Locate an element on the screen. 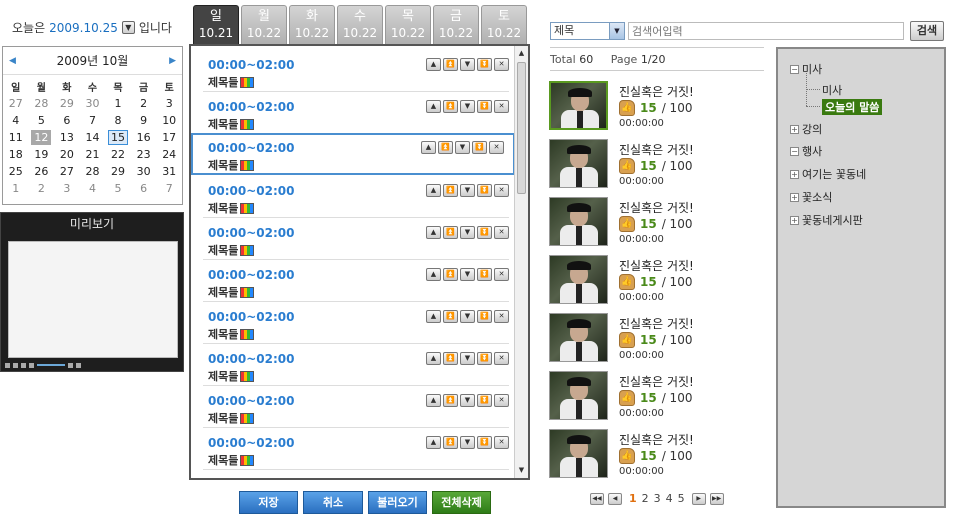  calendar-day: 2 is located at coordinates (144, 103).